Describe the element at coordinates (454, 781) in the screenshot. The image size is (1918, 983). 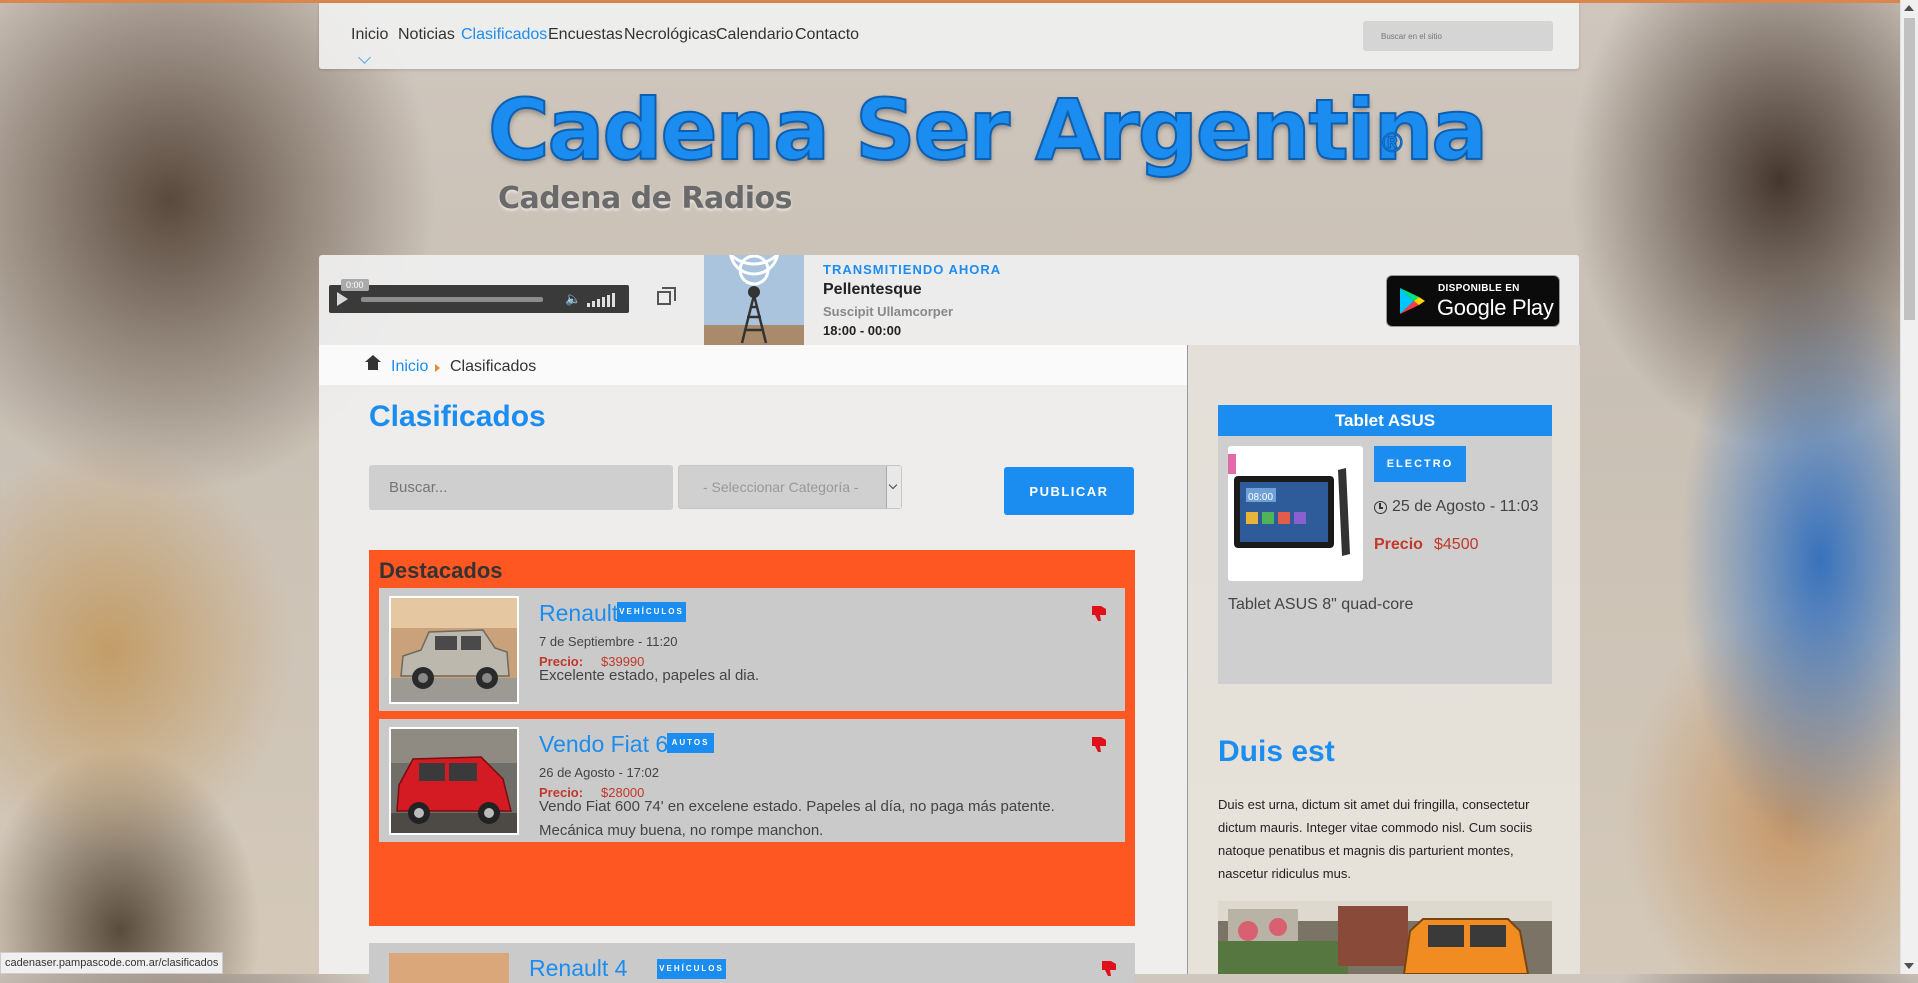
I see `listing-image-fiat` at that location.